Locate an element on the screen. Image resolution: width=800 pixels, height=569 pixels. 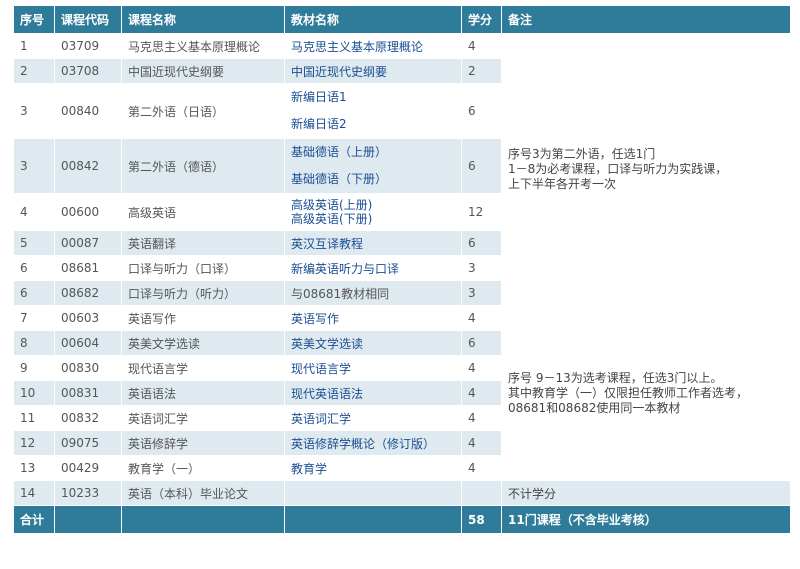
cell-course-name: 第二外语（德语） is located at coordinates (203, 166).